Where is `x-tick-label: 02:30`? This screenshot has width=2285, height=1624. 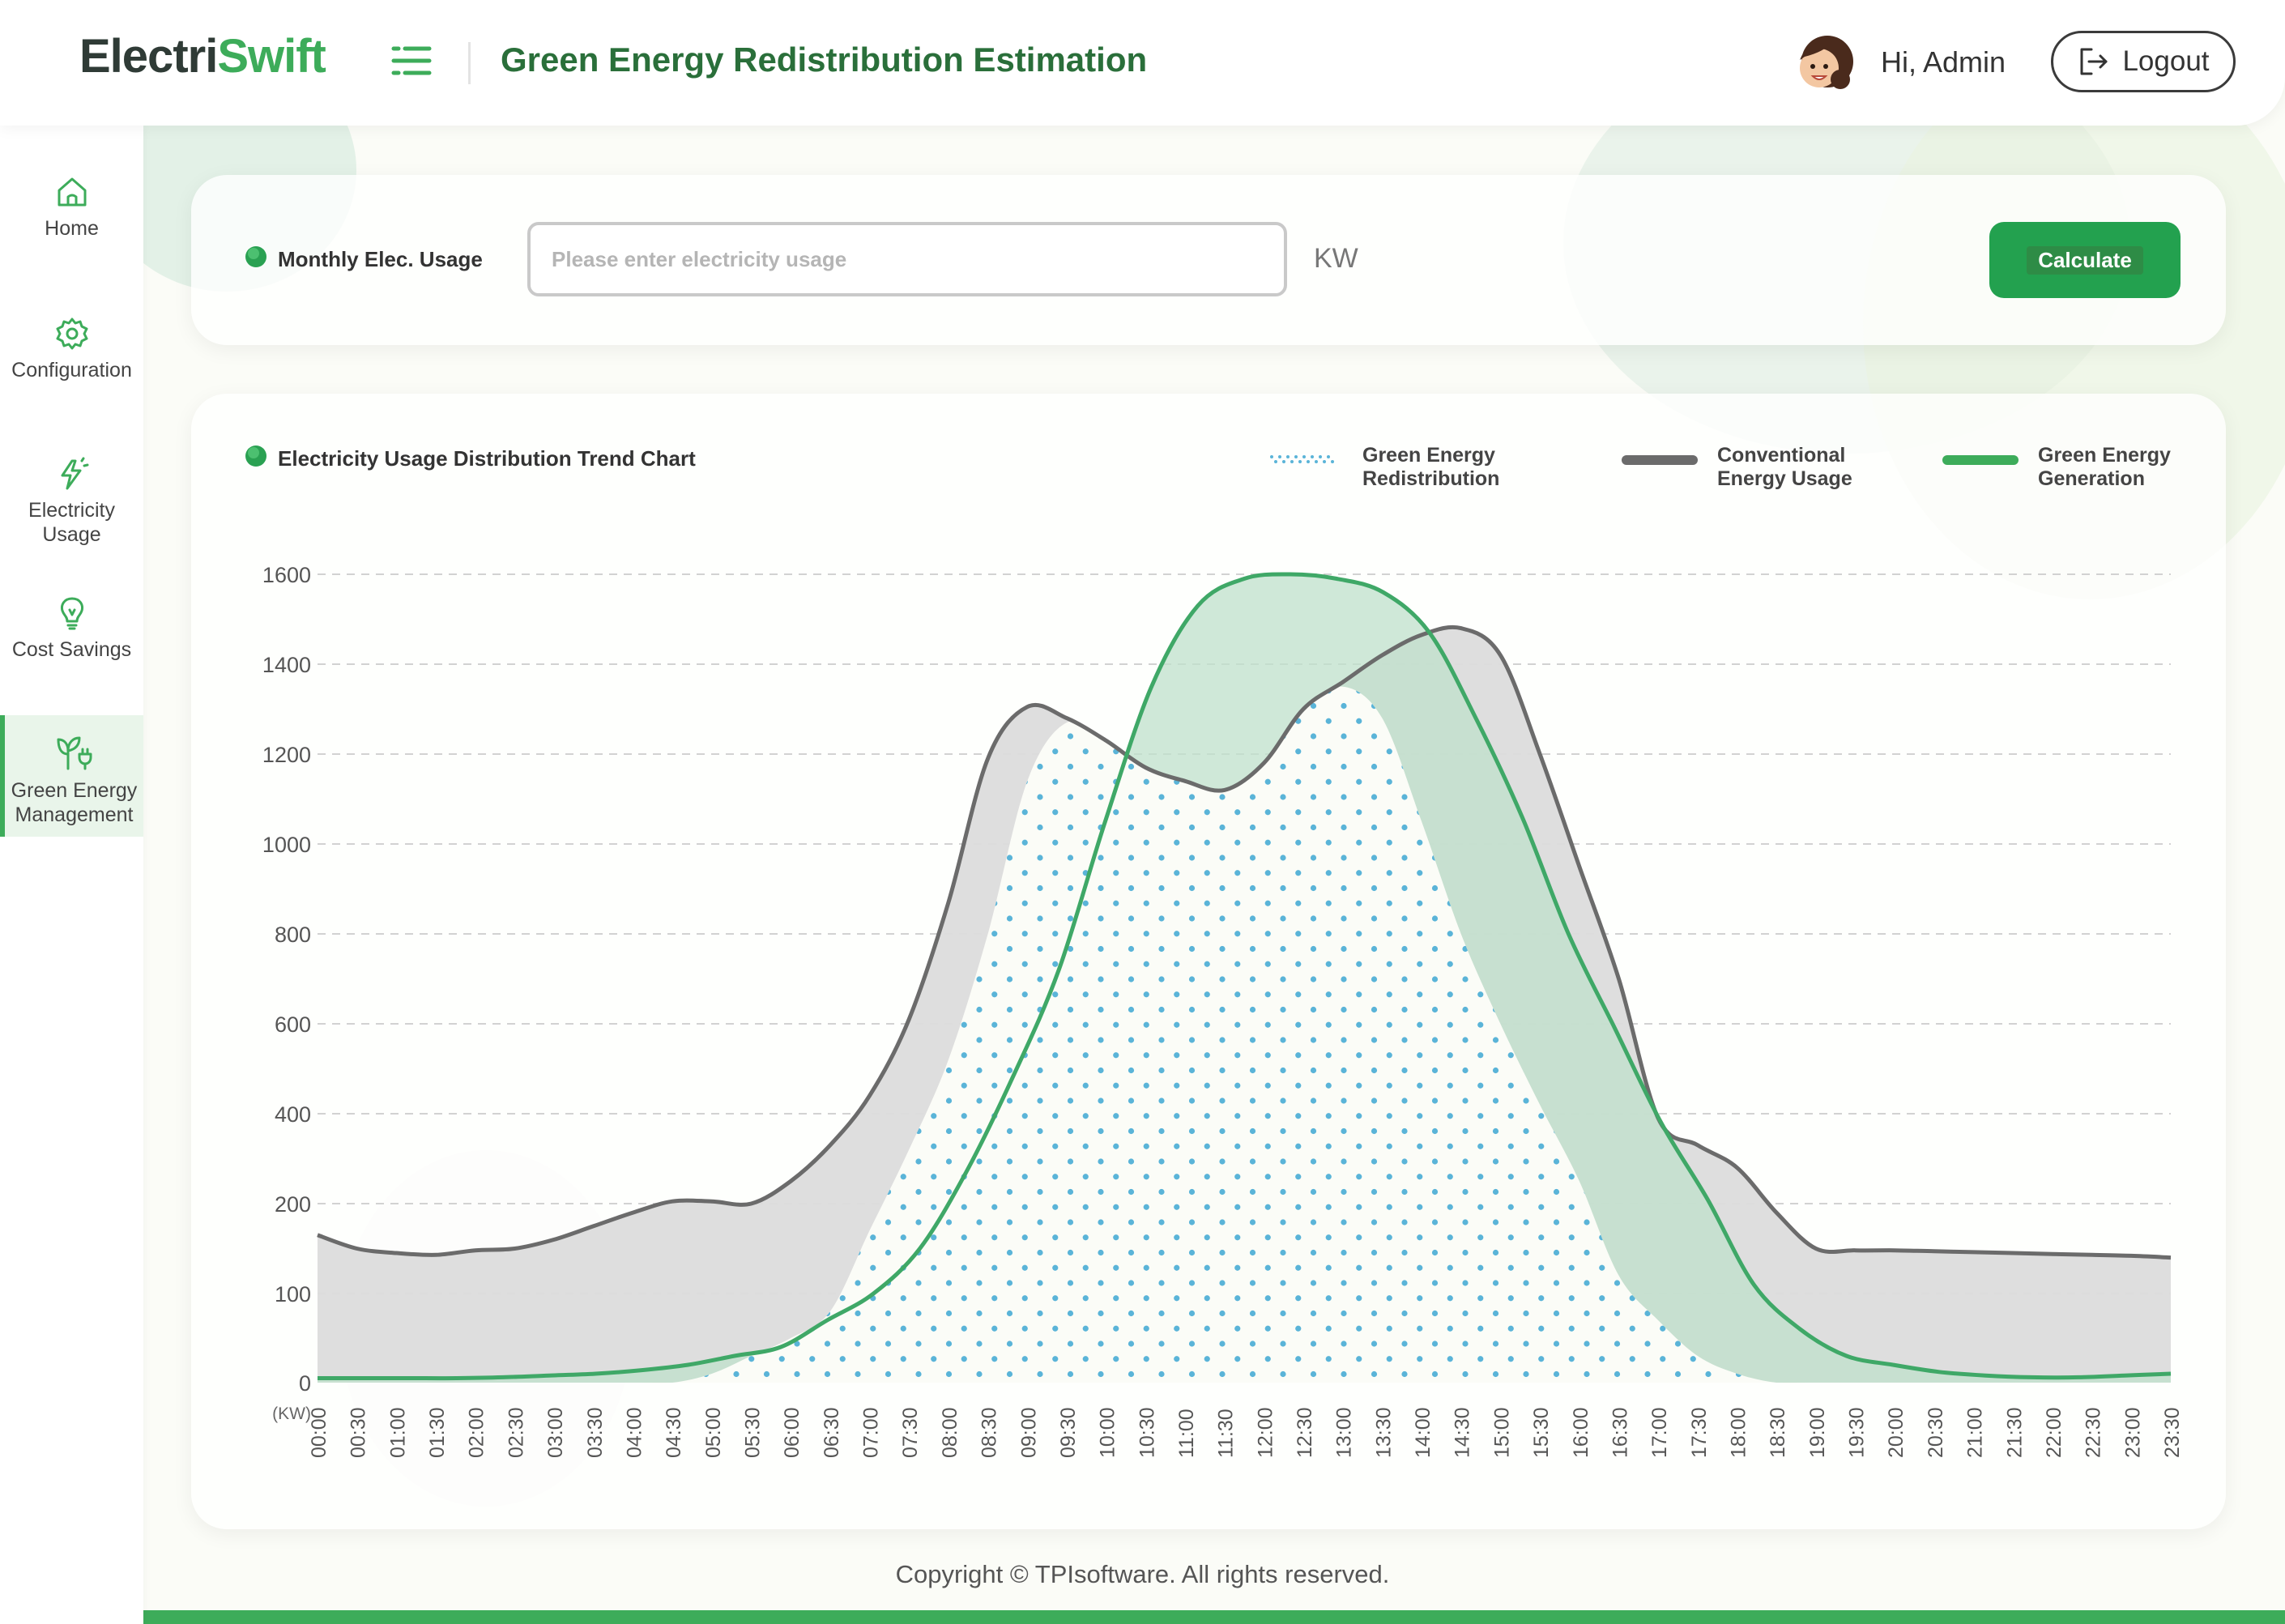 x-tick-label: 02:30 is located at coordinates (516, 1432).